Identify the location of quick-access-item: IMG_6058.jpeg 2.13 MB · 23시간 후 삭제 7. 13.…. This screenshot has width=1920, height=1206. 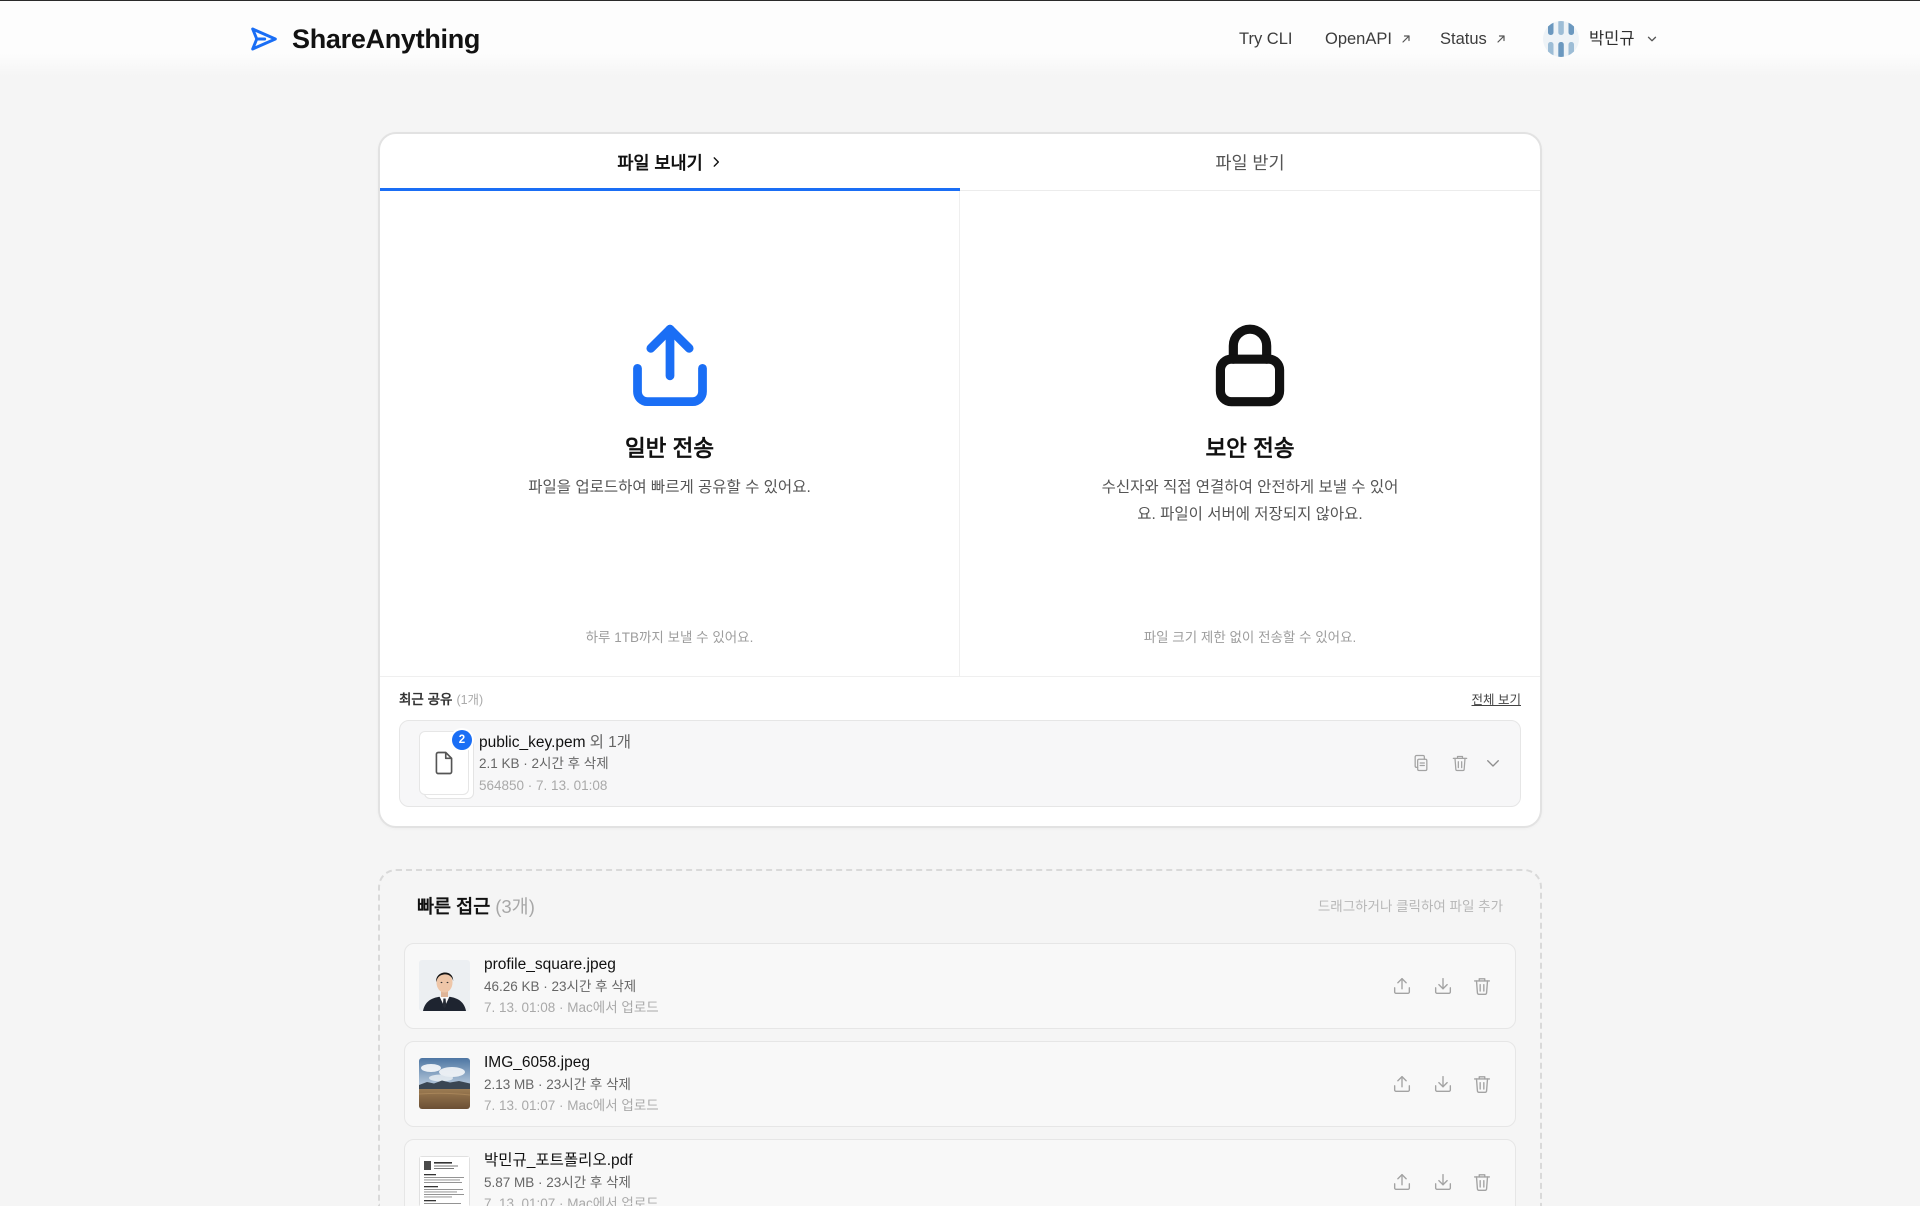
(960, 1084).